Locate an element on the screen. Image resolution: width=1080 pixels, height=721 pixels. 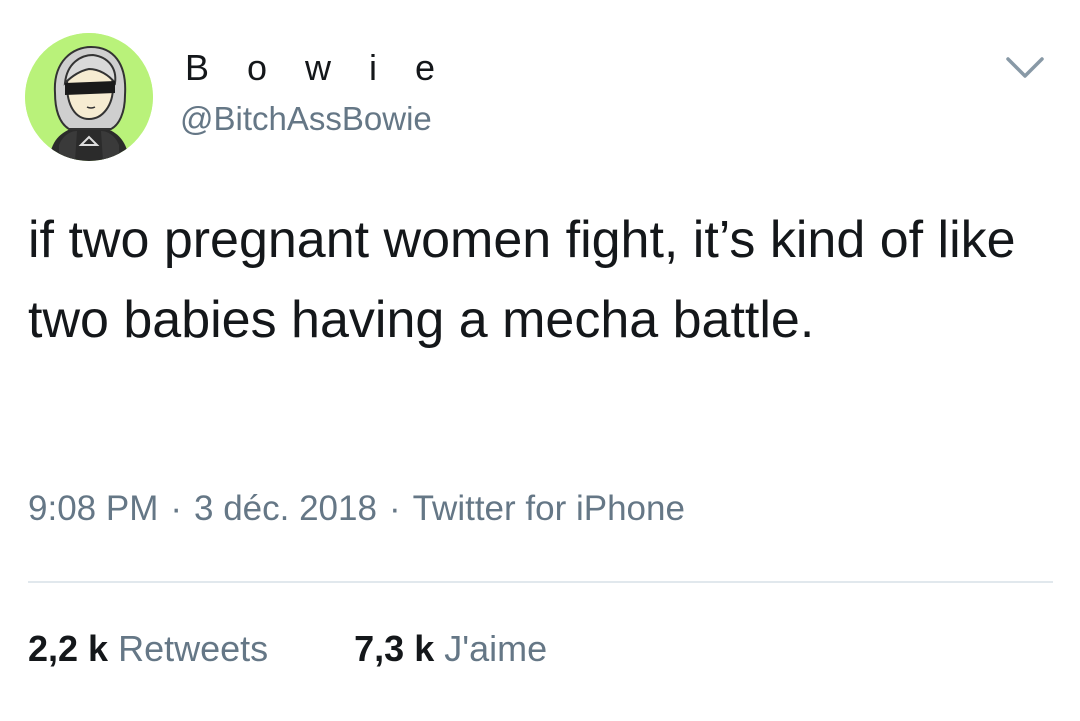
likes-stat: 7,3 k J'aime is located at coordinates (450, 649).